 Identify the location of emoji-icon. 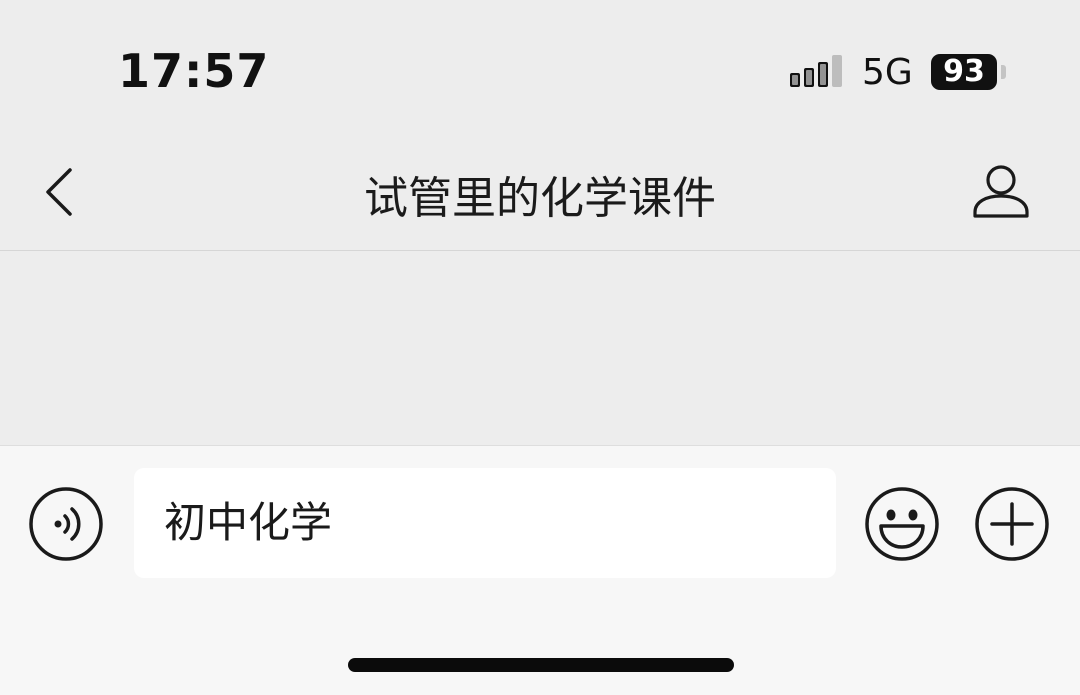
(902, 524).